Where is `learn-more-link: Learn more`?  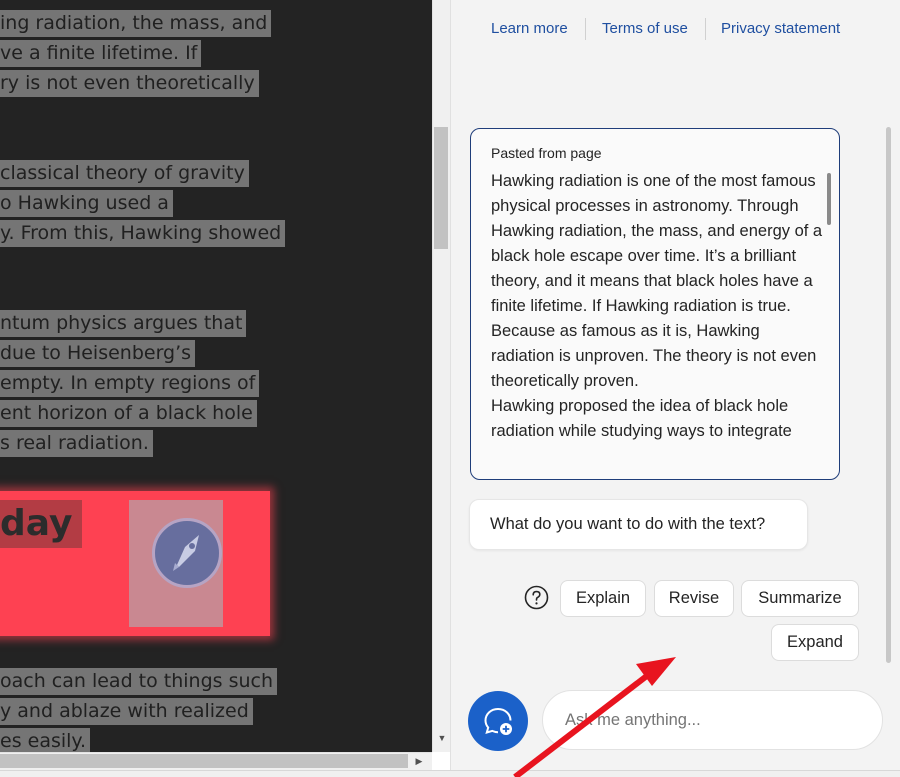 learn-more-link: Learn more is located at coordinates (529, 29).